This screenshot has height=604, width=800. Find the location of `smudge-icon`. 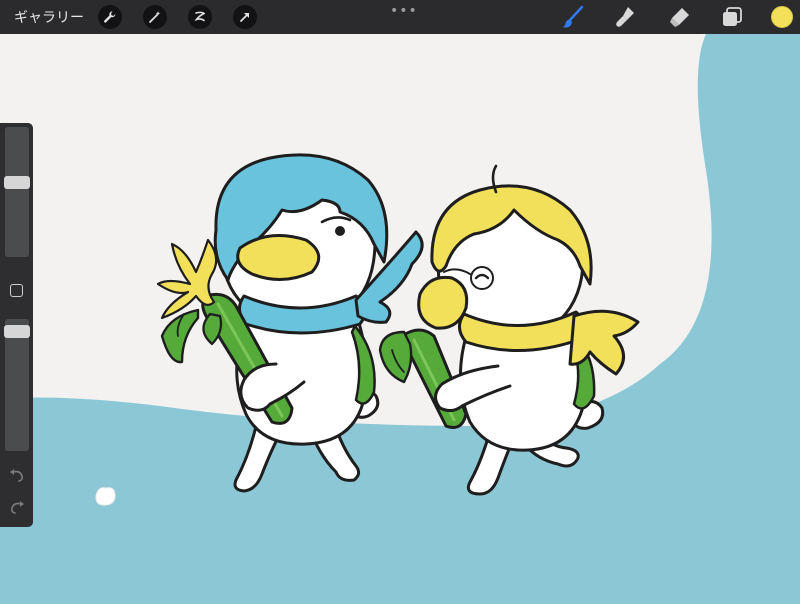

smudge-icon is located at coordinates (625, 17).